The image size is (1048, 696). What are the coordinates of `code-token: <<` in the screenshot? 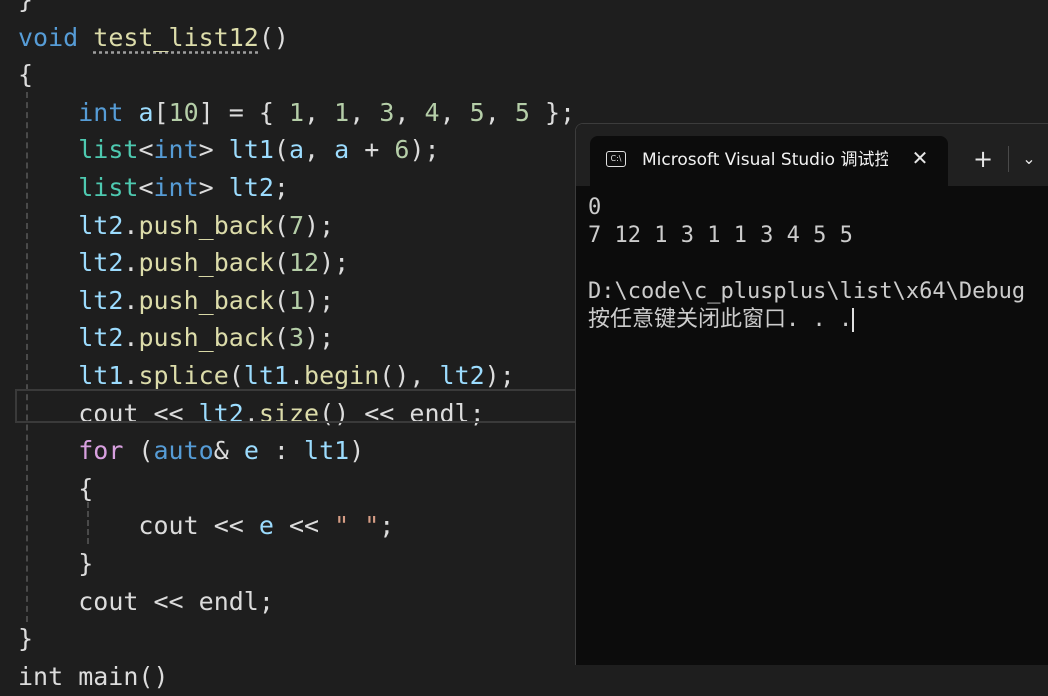 It's located at (304, 526).